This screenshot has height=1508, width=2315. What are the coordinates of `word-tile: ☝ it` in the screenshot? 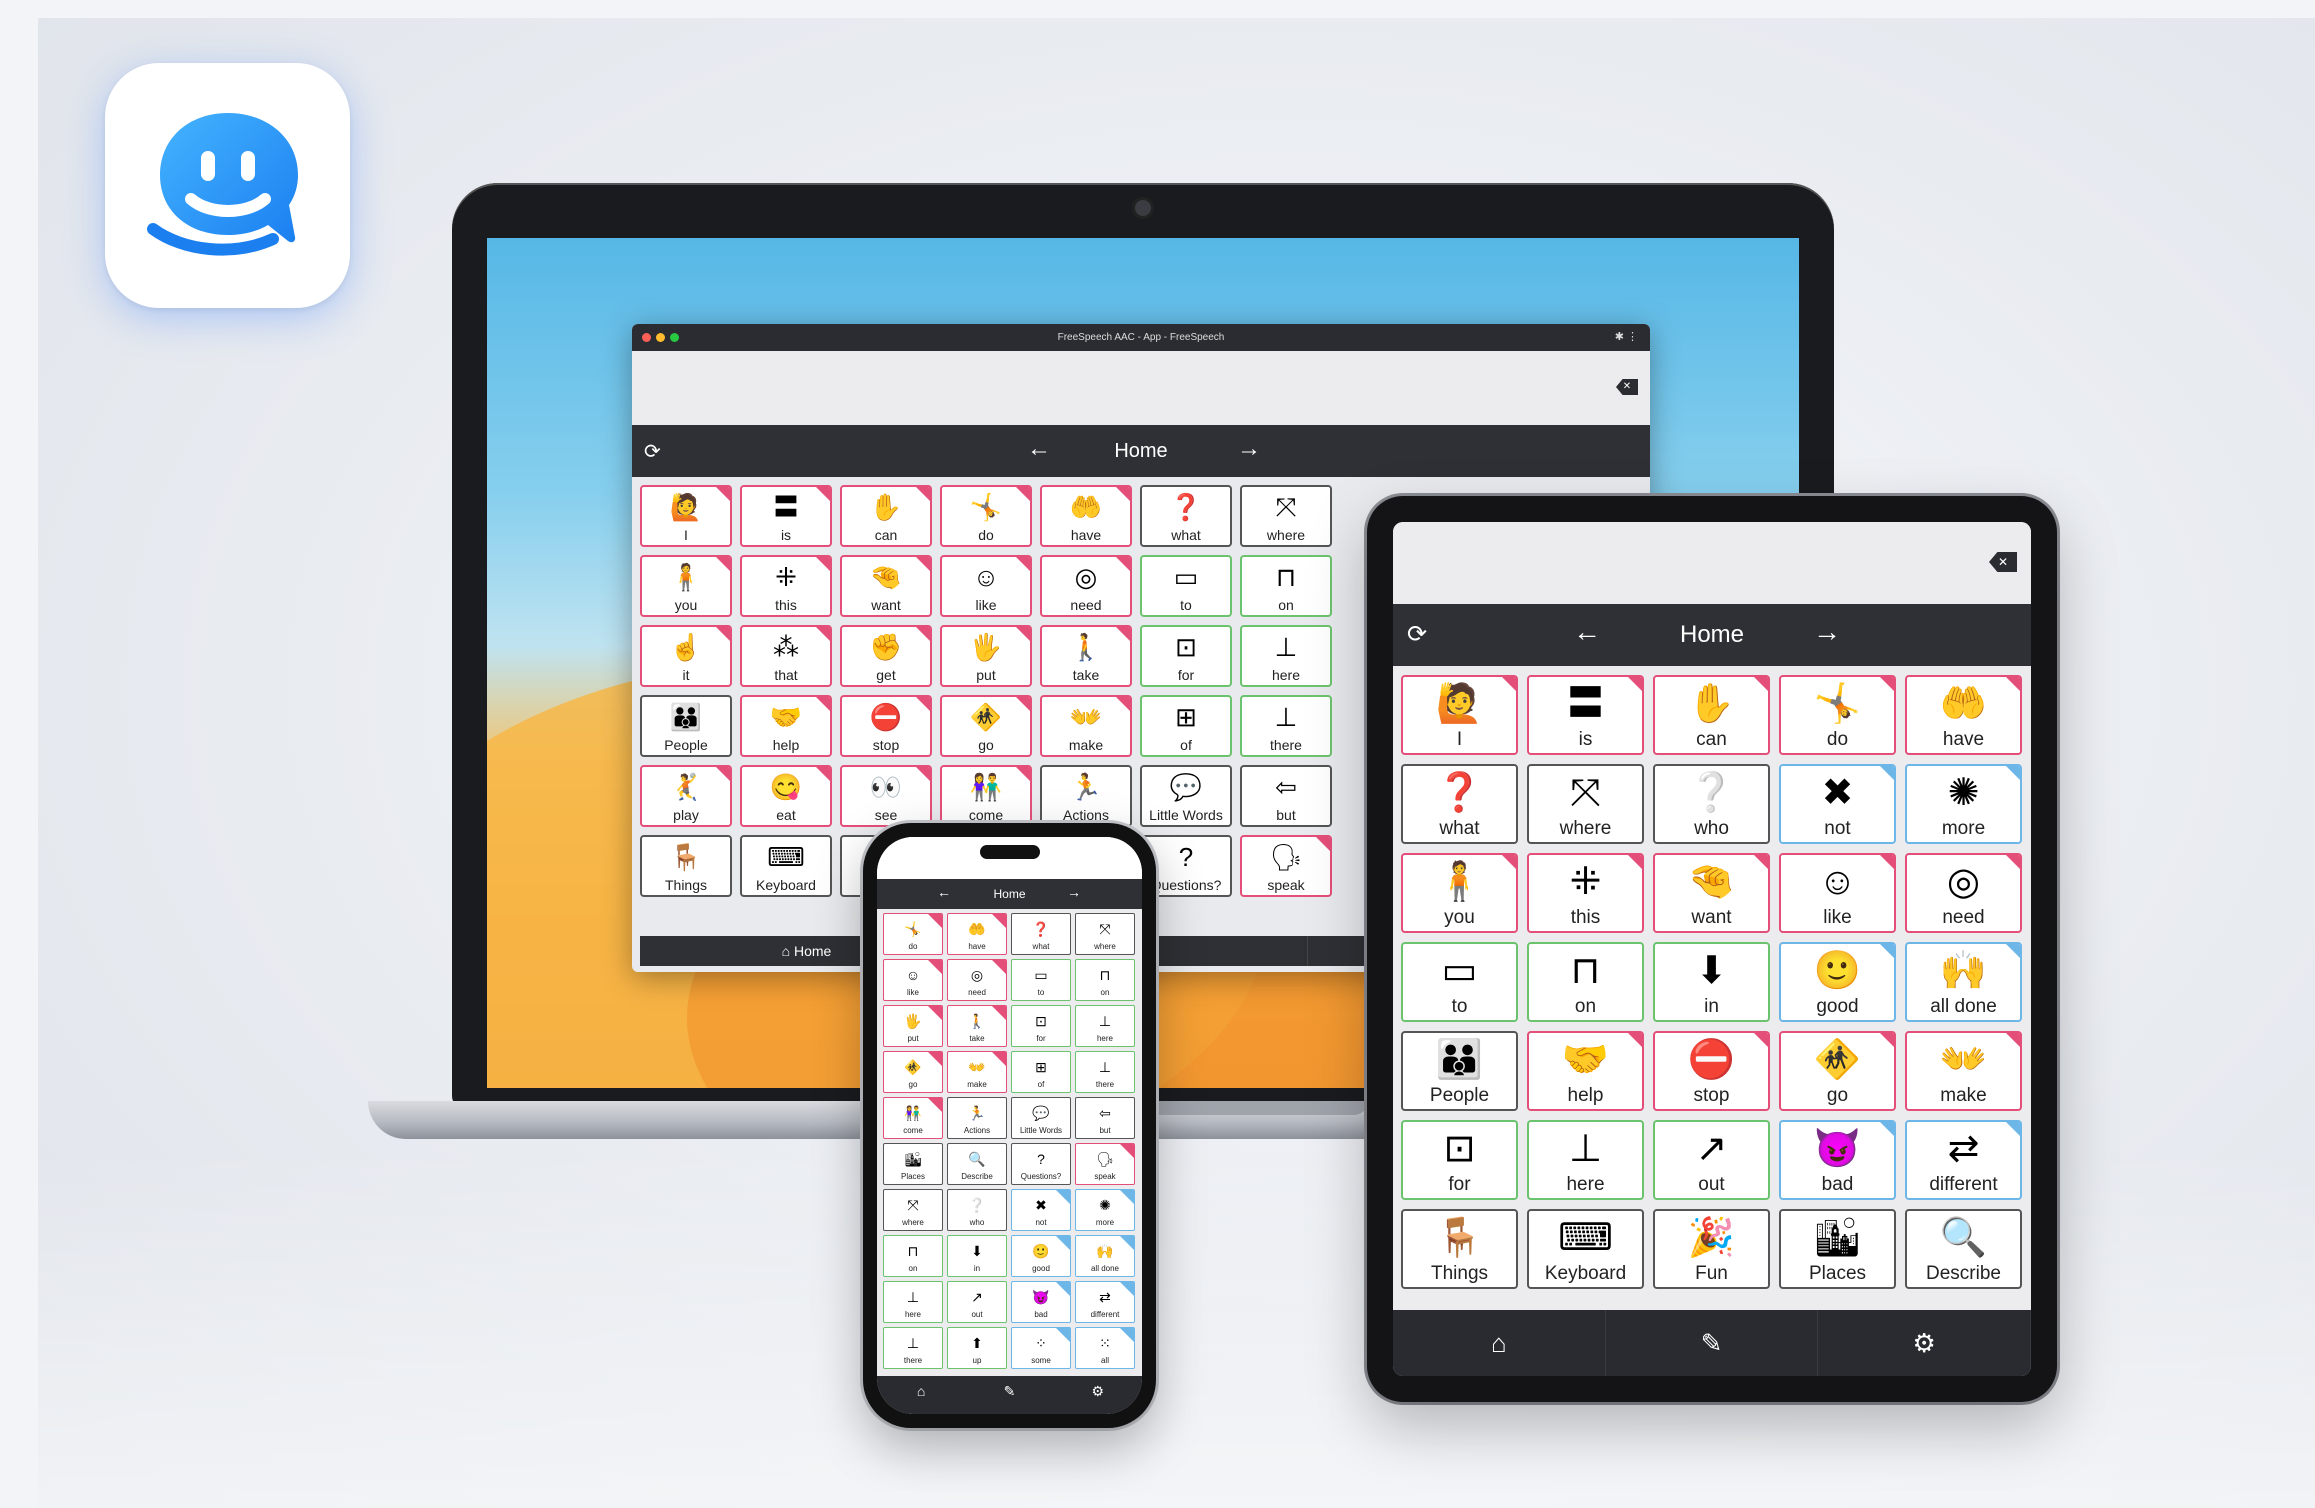 It's located at (686, 656).